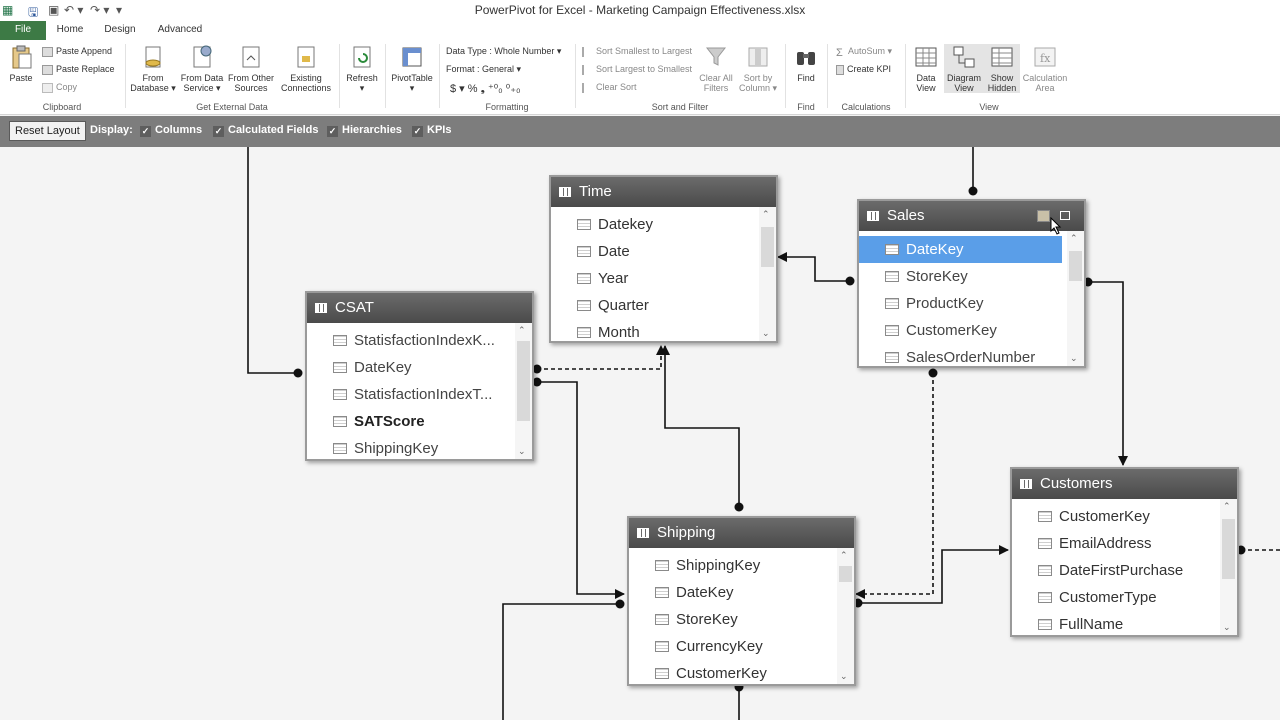 The image size is (1280, 720). Describe the element at coordinates (47, 131) in the screenshot. I see `reset-layout-button: Reset Layout` at that location.